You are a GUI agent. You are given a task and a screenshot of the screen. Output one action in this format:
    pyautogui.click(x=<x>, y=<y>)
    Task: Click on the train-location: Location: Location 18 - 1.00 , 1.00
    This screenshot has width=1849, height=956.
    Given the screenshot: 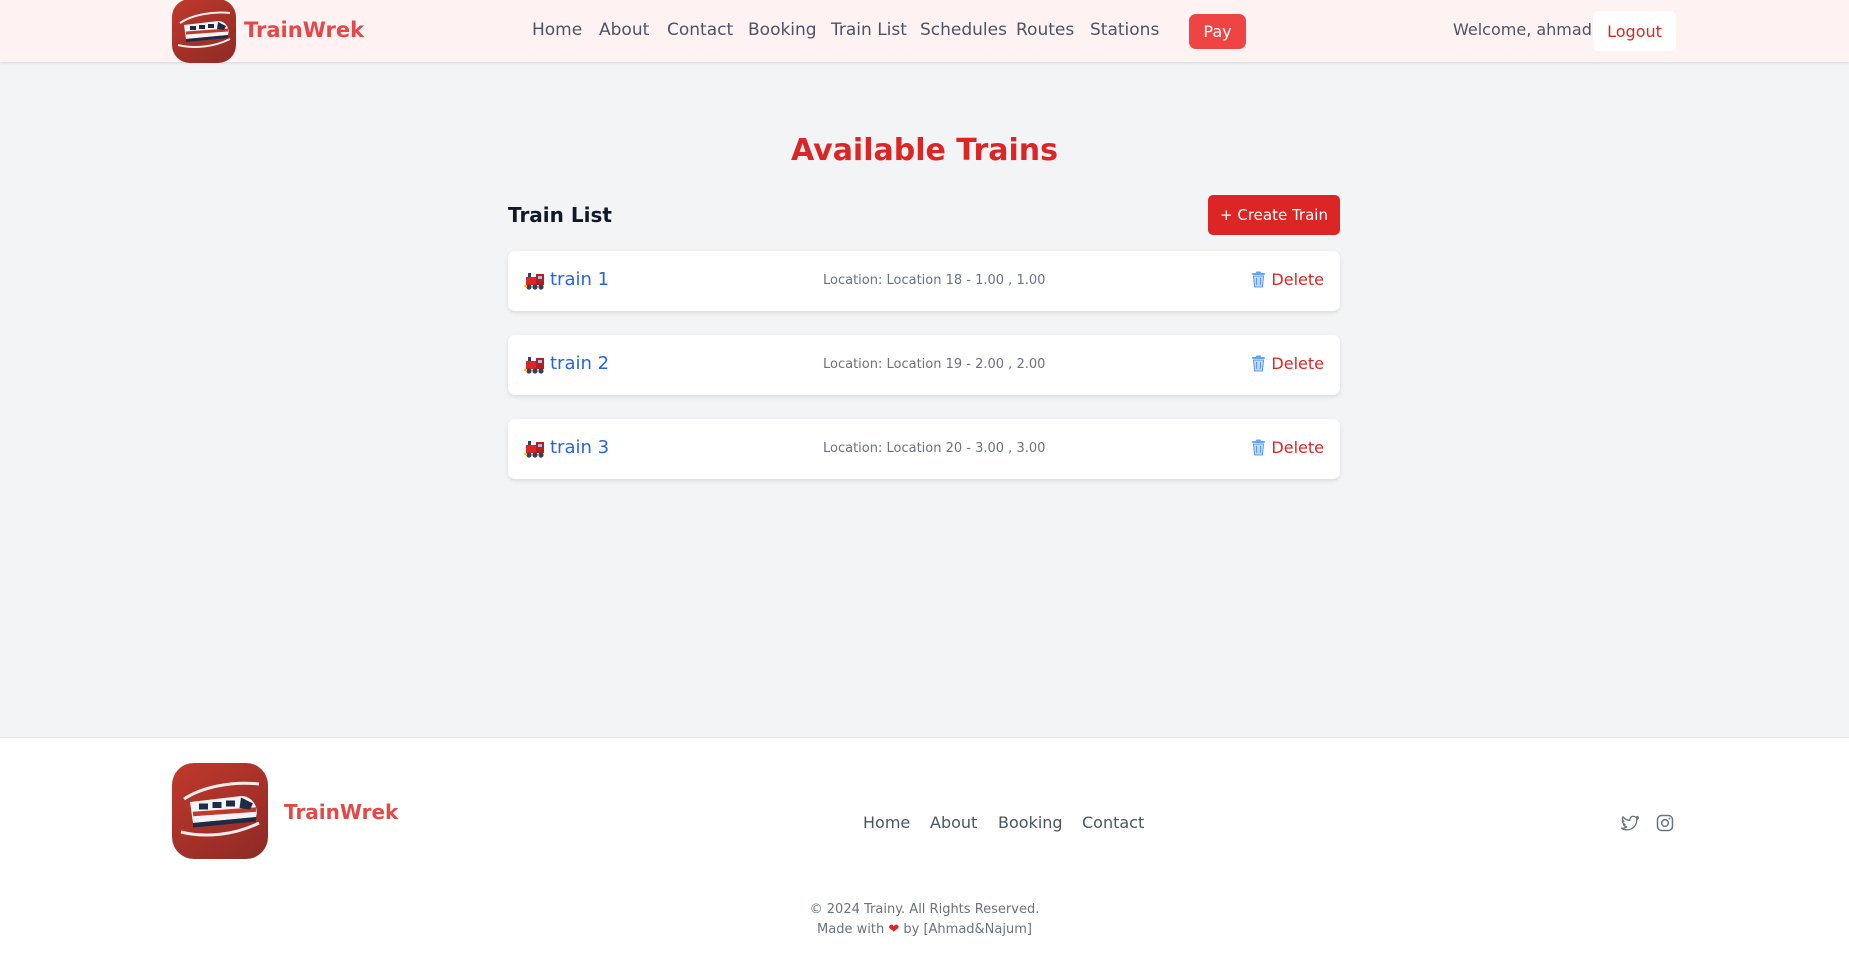 What is the action you would take?
    pyautogui.click(x=934, y=280)
    